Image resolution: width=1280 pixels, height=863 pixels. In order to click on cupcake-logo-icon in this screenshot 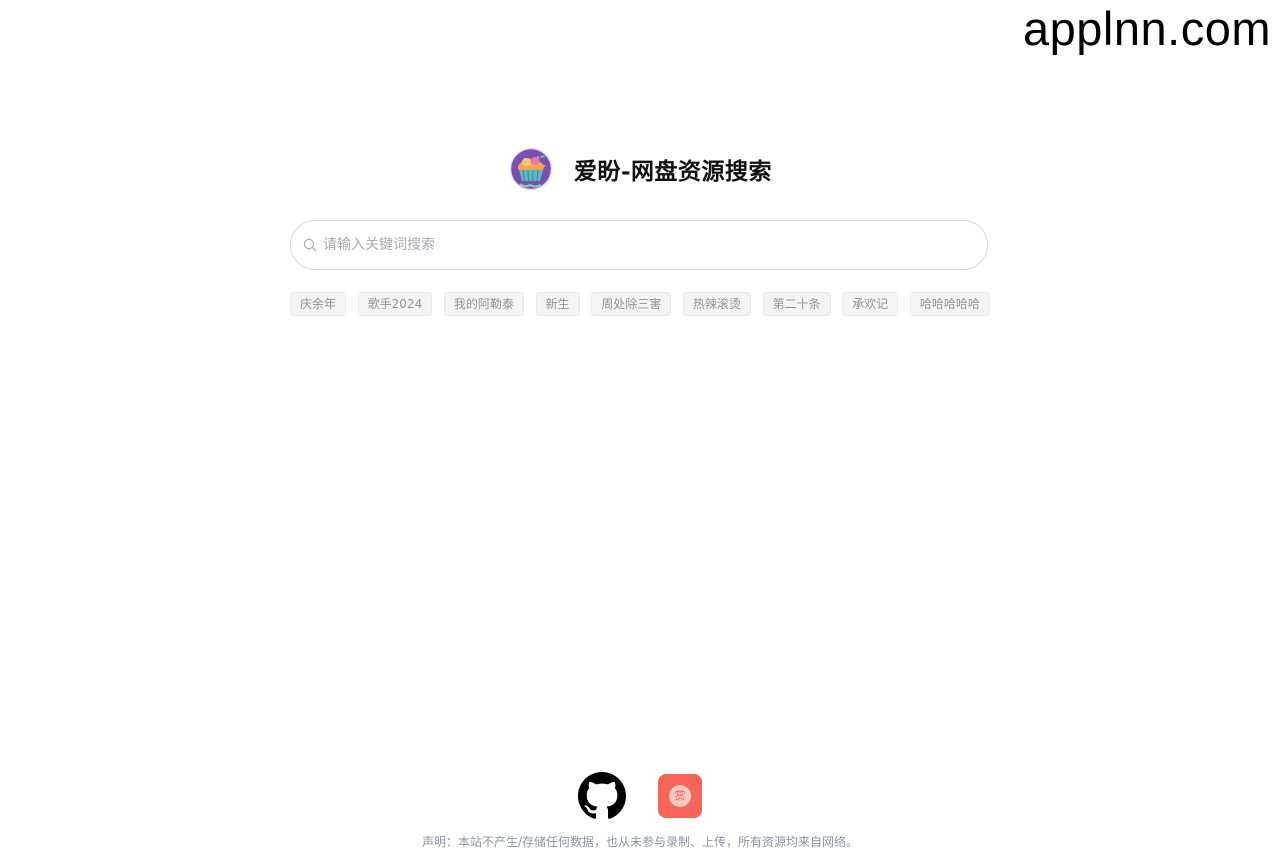, I will do `click(530, 169)`.